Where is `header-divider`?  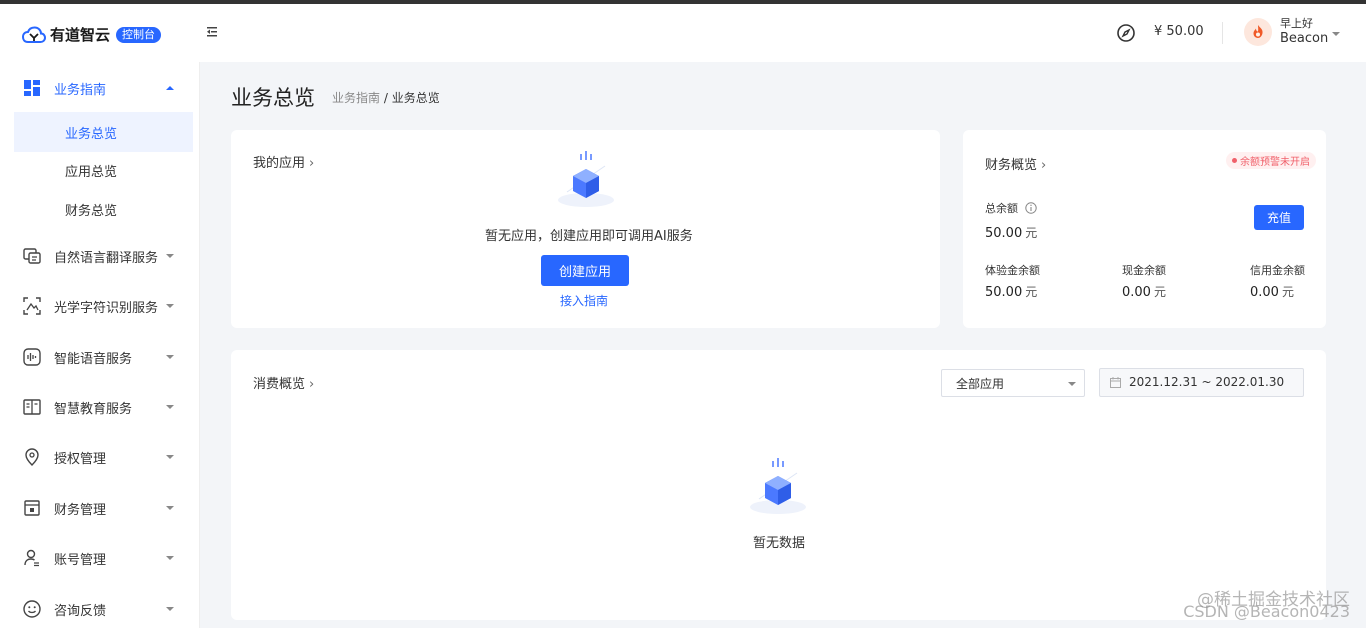
header-divider is located at coordinates (1222, 33).